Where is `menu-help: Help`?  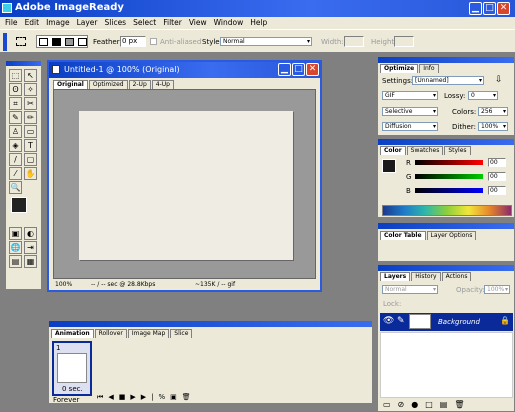 menu-help: Help is located at coordinates (258, 23).